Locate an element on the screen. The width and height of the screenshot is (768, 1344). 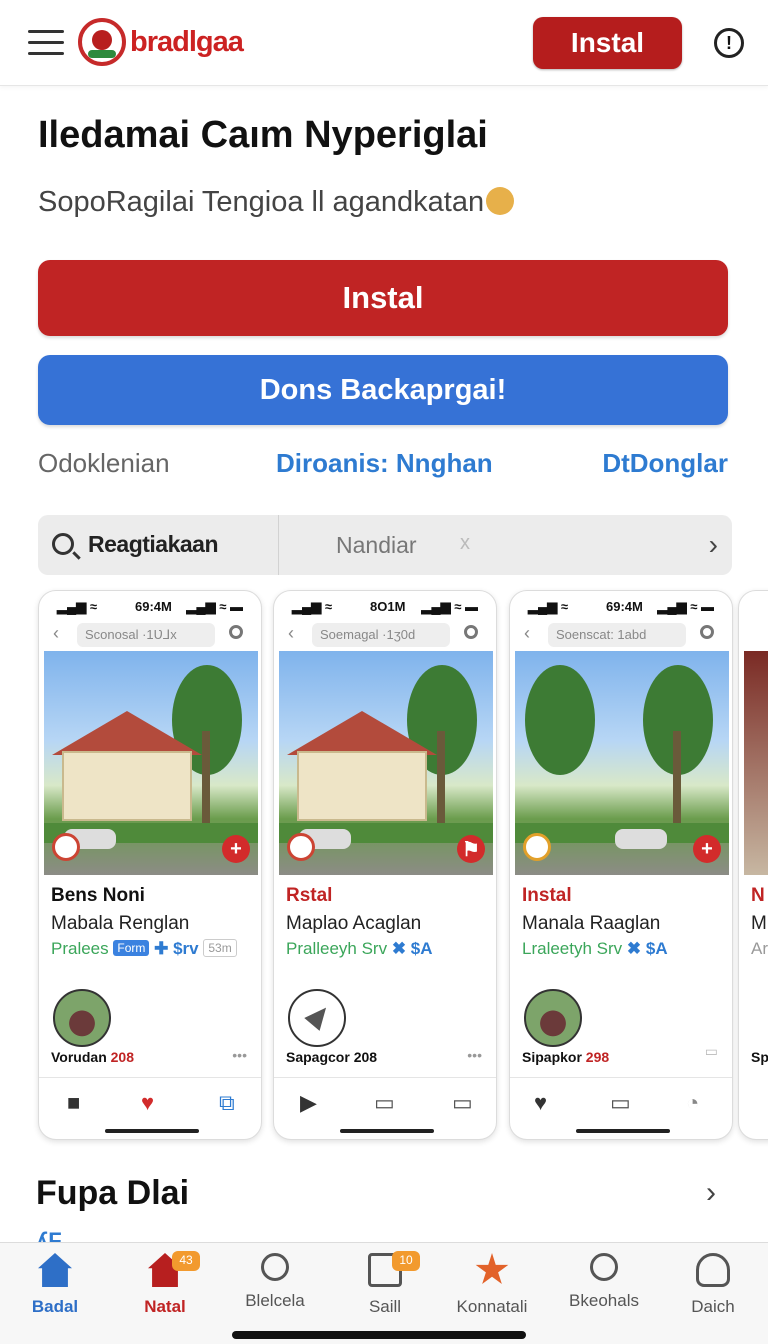
search-term: Reagtiakaan is located at coordinates (153, 544).